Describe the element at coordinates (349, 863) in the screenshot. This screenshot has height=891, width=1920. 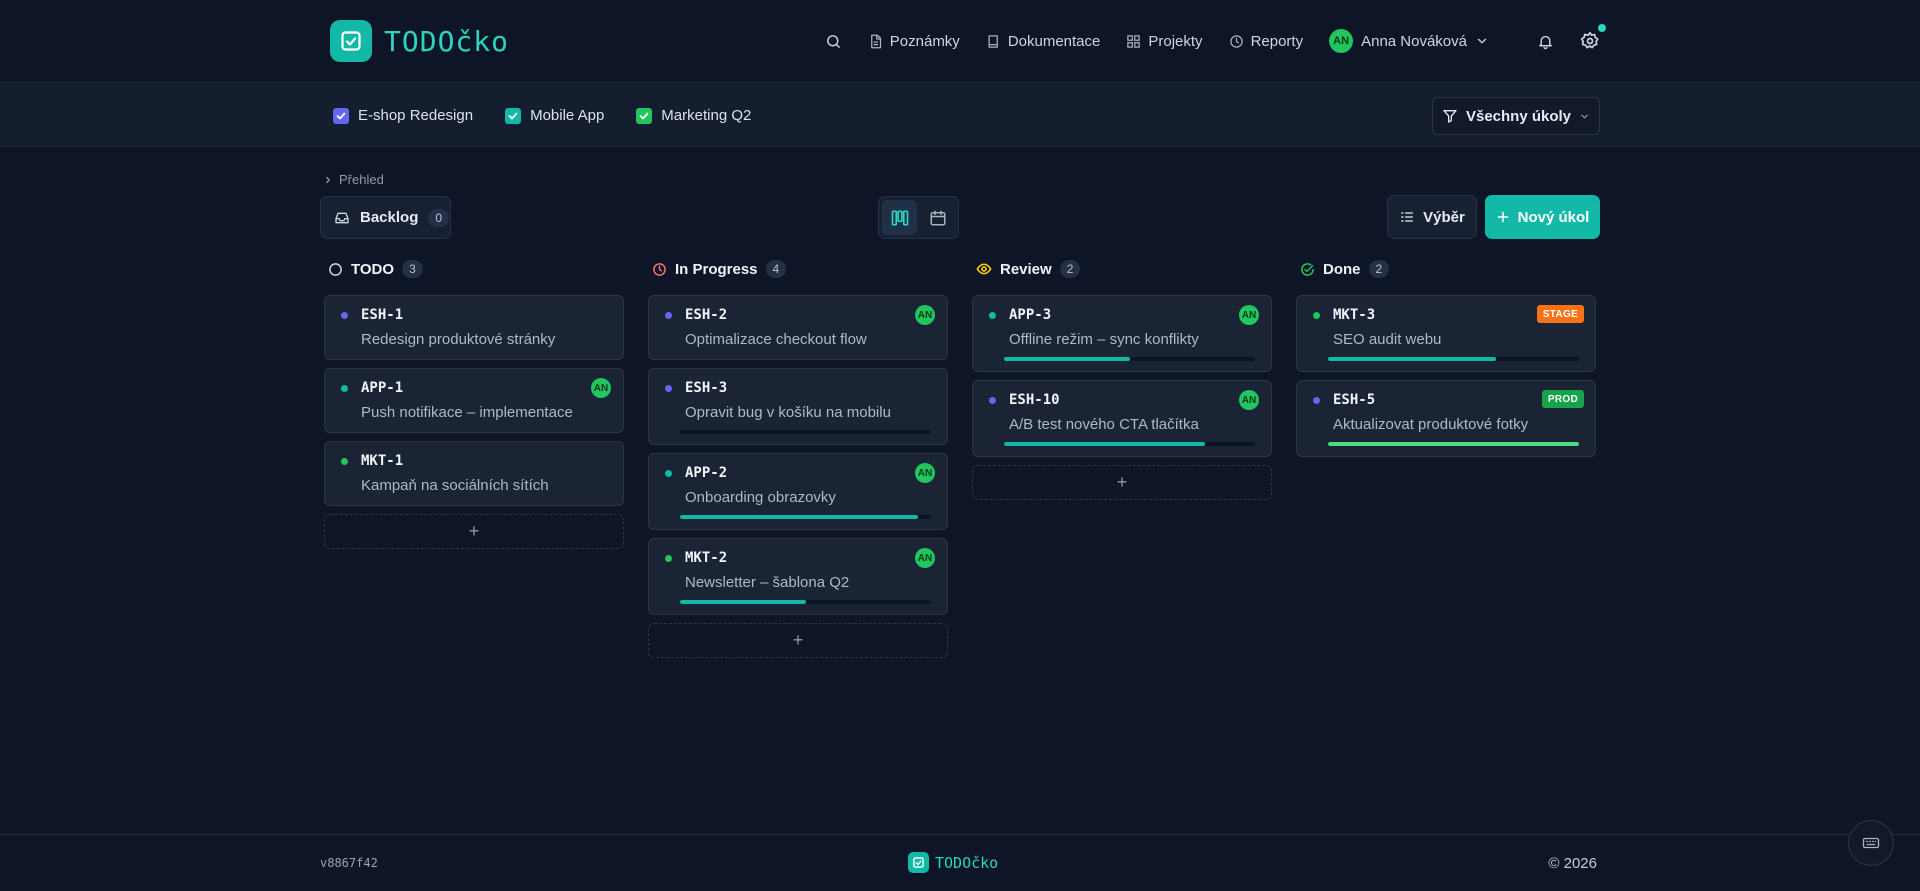
I see `app-version: v8867f42` at that location.